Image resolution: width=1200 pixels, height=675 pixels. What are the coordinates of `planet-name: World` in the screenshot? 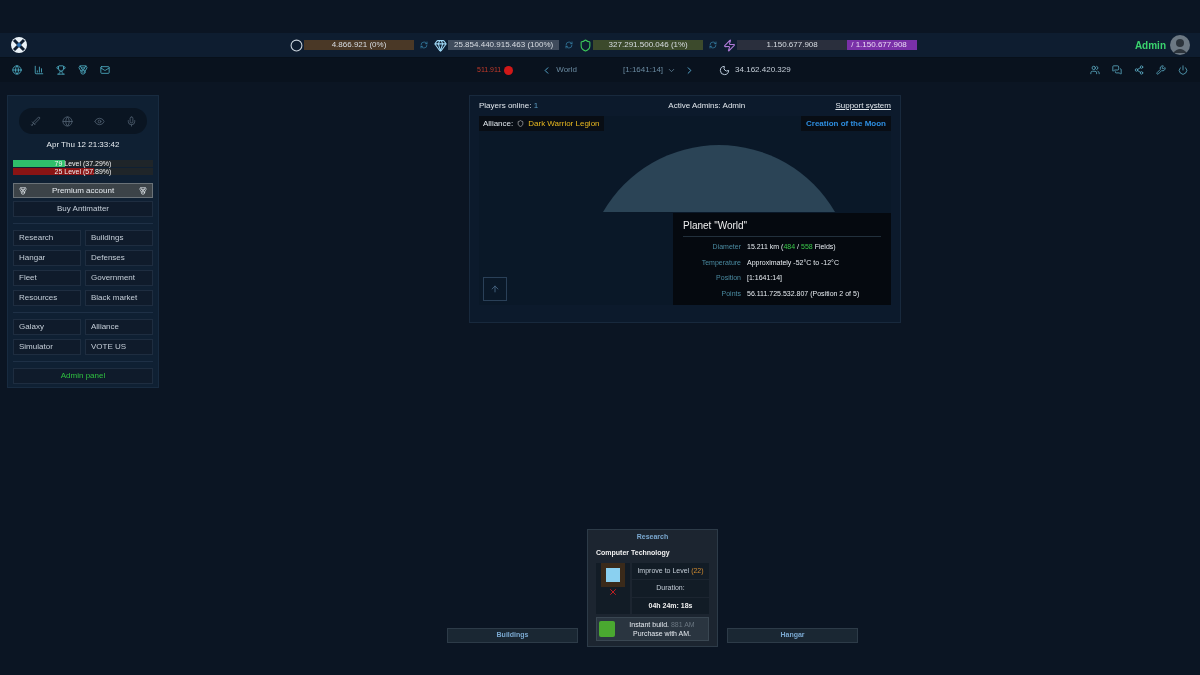 It's located at (566, 70).